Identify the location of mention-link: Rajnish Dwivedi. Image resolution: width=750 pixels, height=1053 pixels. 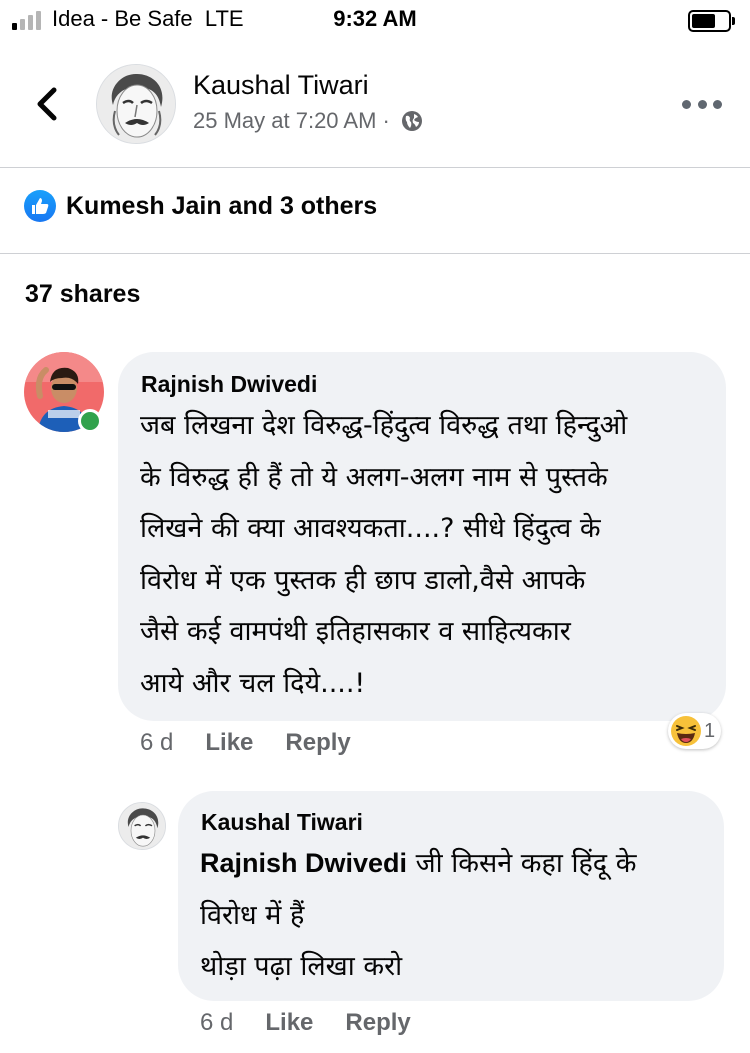
(303, 863).